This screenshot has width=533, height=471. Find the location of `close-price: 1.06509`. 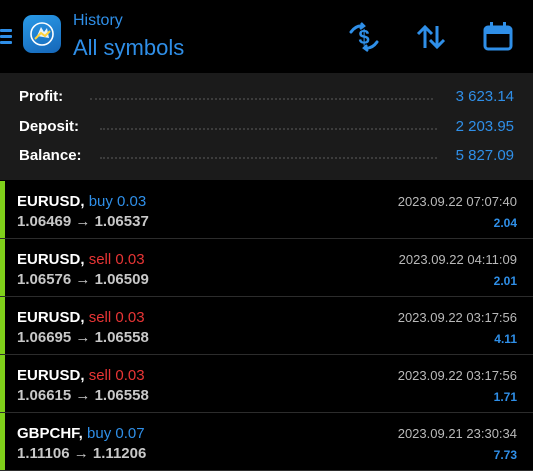

close-price: 1.06509 is located at coordinates (121, 279).